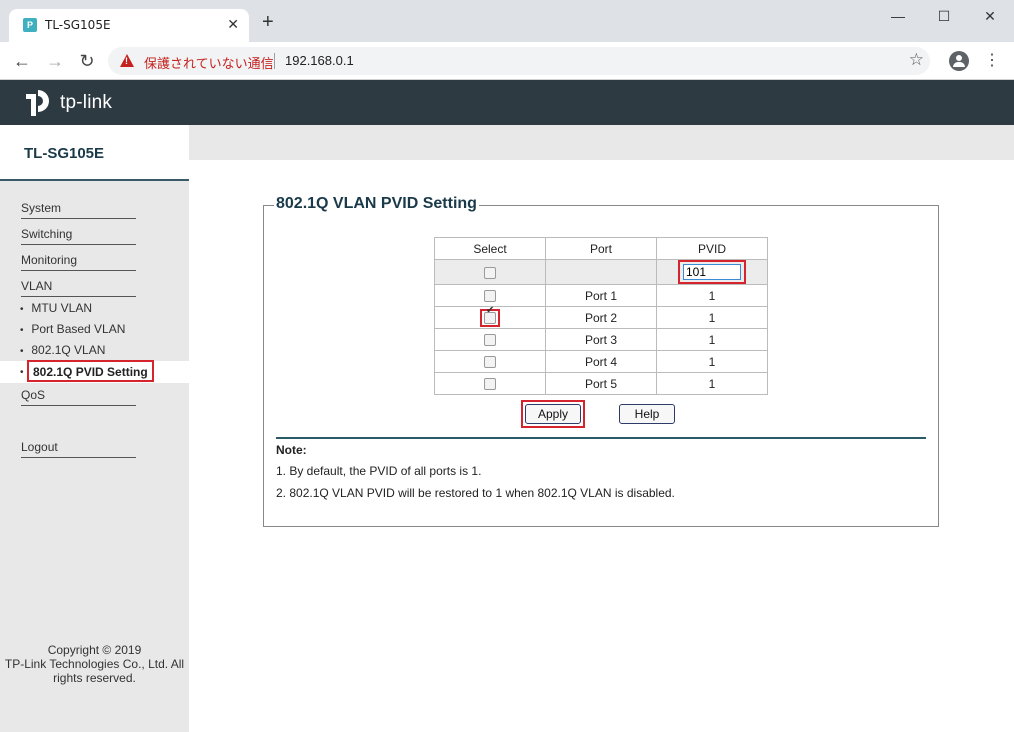  What do you see at coordinates (22, 61) in the screenshot?
I see `back-button: ←` at bounding box center [22, 61].